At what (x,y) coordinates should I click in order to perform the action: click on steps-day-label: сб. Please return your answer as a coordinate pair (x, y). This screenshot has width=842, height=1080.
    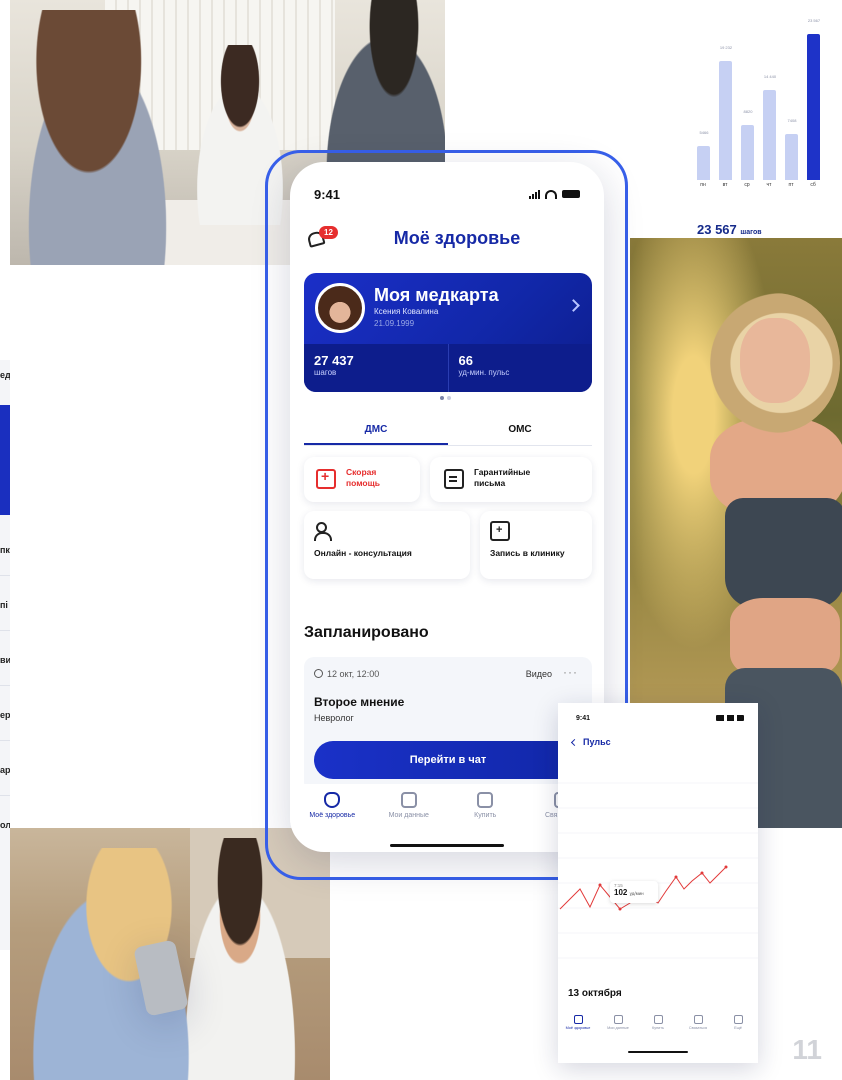
    Looking at the image, I should click on (813, 185).